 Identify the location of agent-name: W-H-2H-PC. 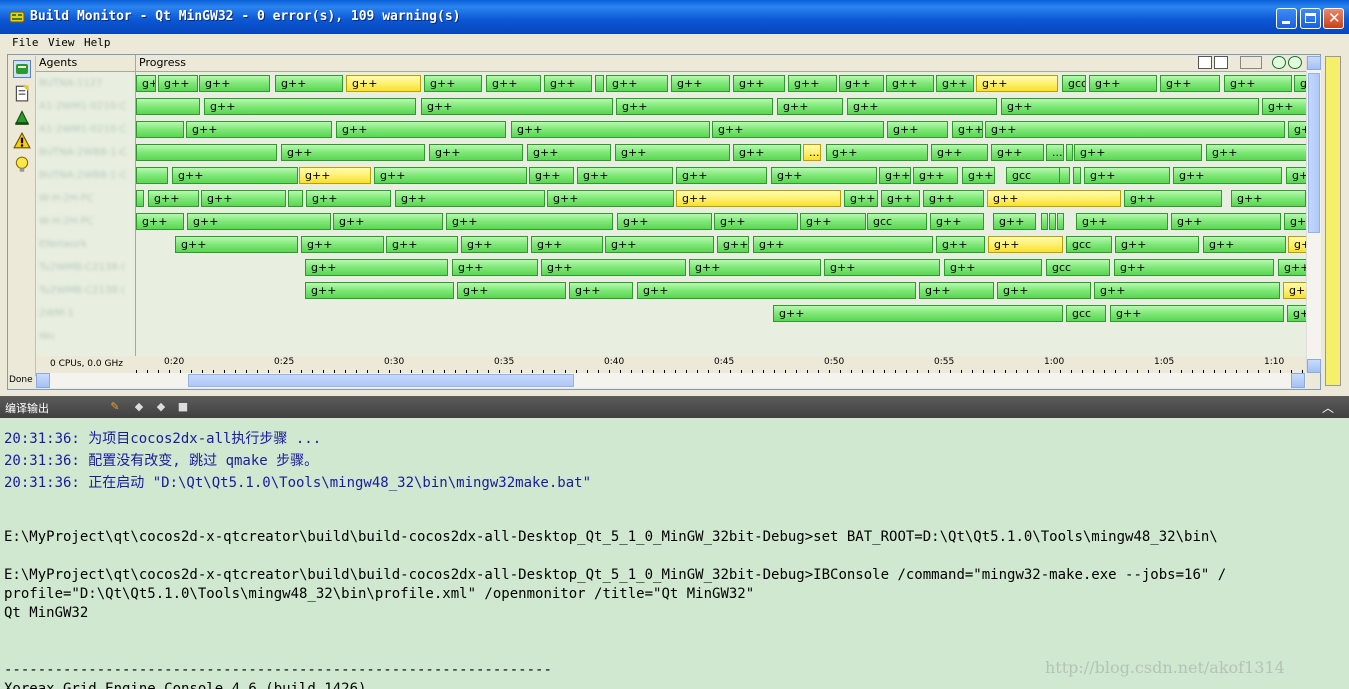
(87, 221).